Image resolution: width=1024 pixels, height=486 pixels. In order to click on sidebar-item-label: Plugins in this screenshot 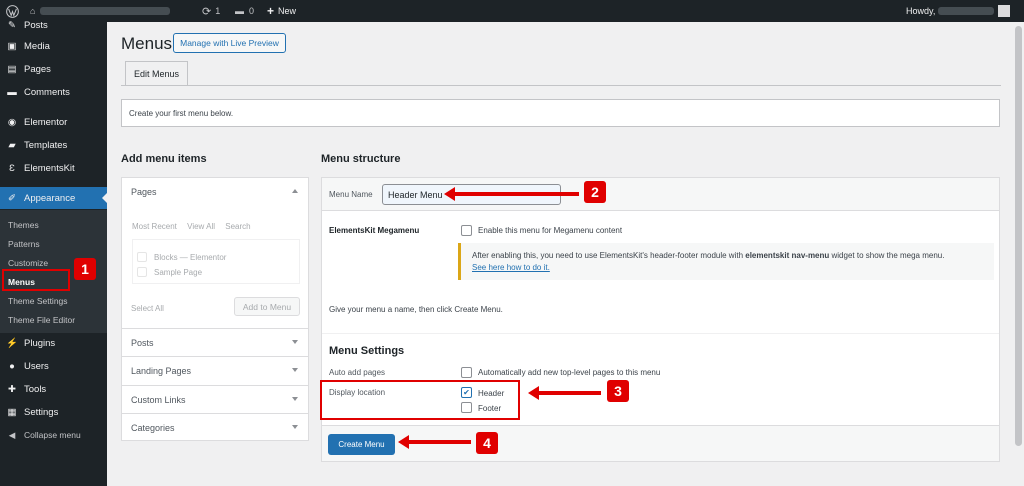, I will do `click(40, 343)`.